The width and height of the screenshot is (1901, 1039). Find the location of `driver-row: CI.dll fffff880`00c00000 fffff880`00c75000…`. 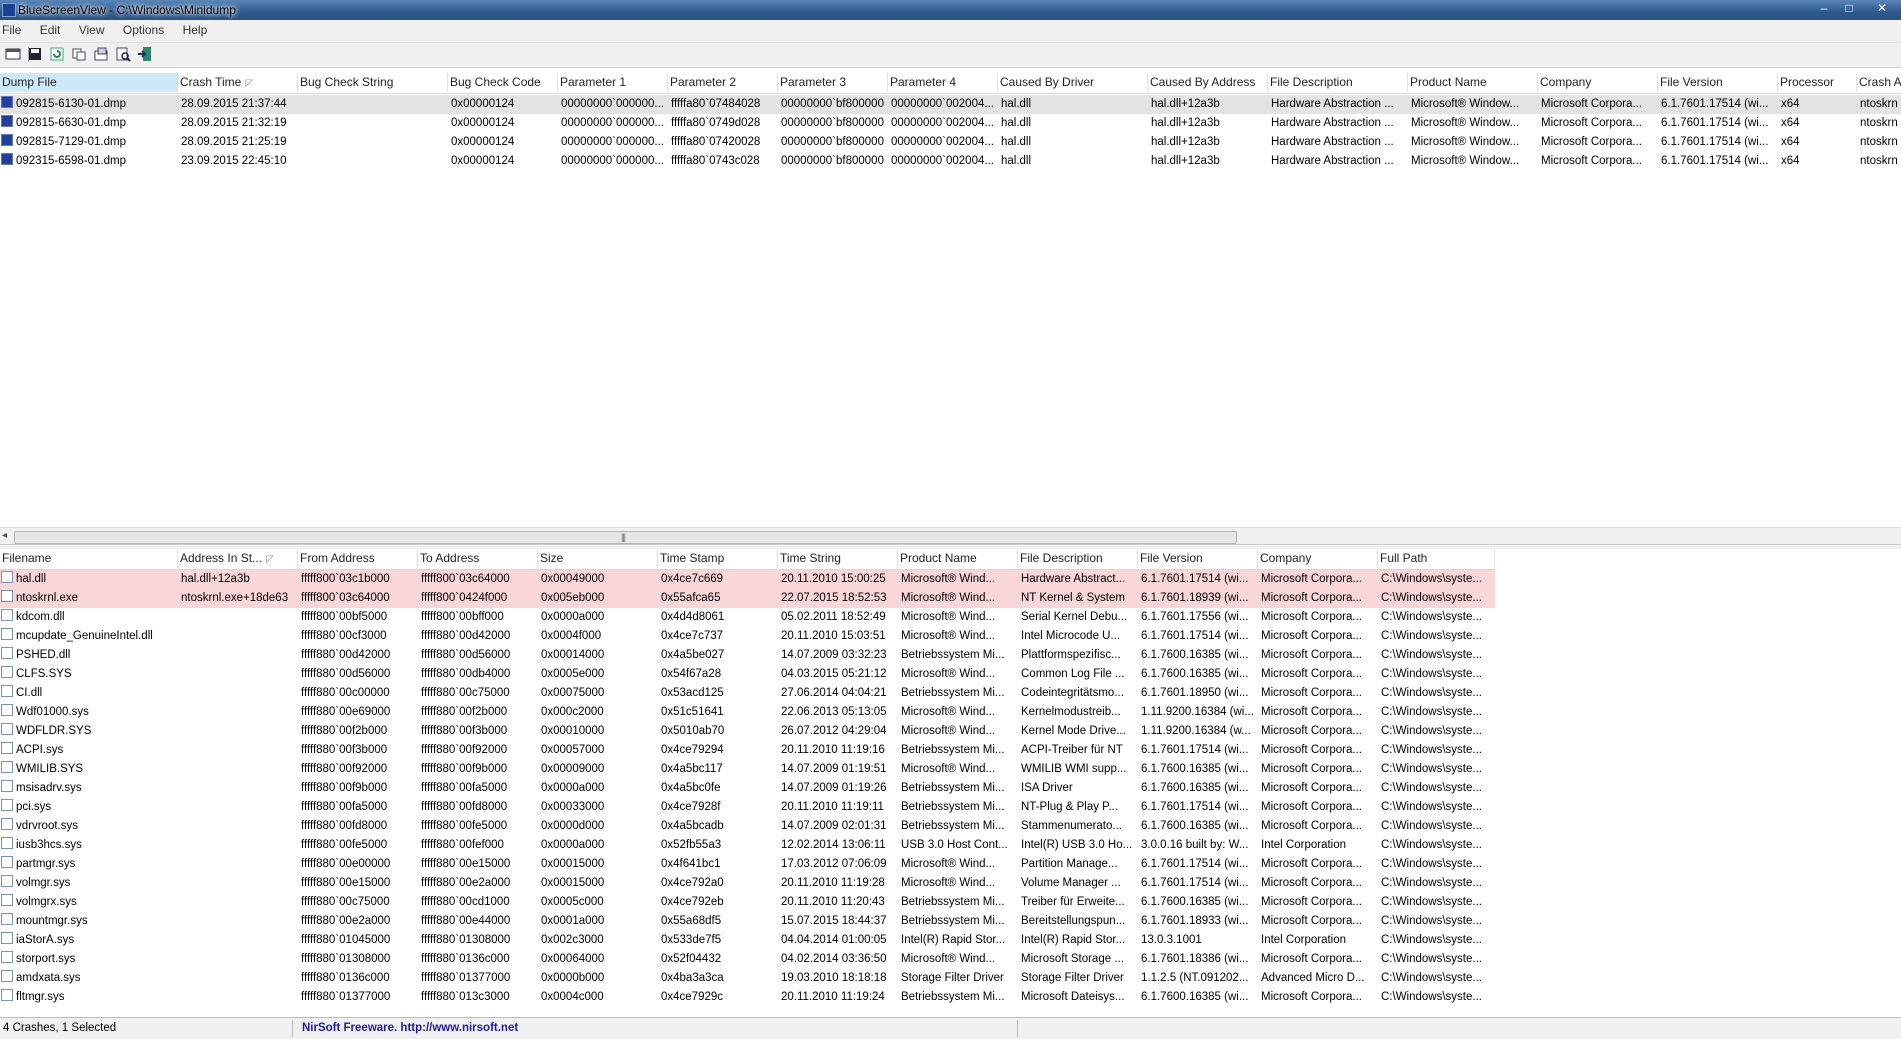

driver-row: CI.dll fffff880`00c00000 fffff880`00c75000… is located at coordinates (747, 693).